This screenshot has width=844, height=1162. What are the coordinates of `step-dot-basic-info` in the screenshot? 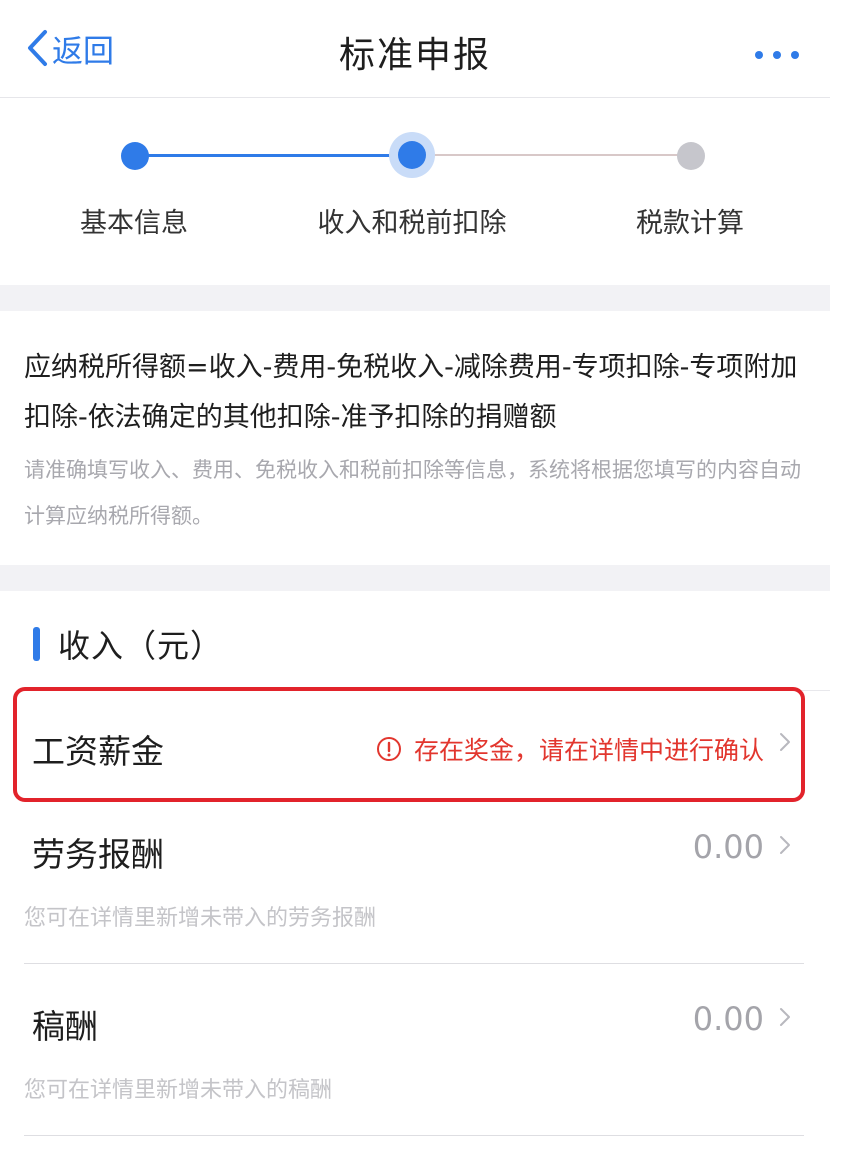 It's located at (135, 156).